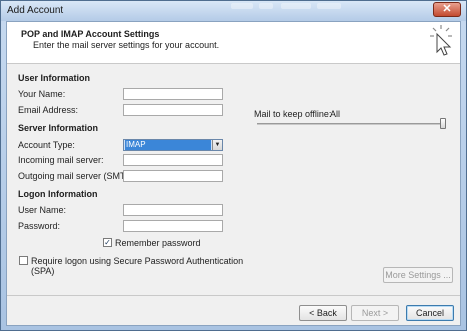 The height and width of the screenshot is (331, 467). I want to click on header-title: POP and IMAP Account Settings, so click(90, 34).